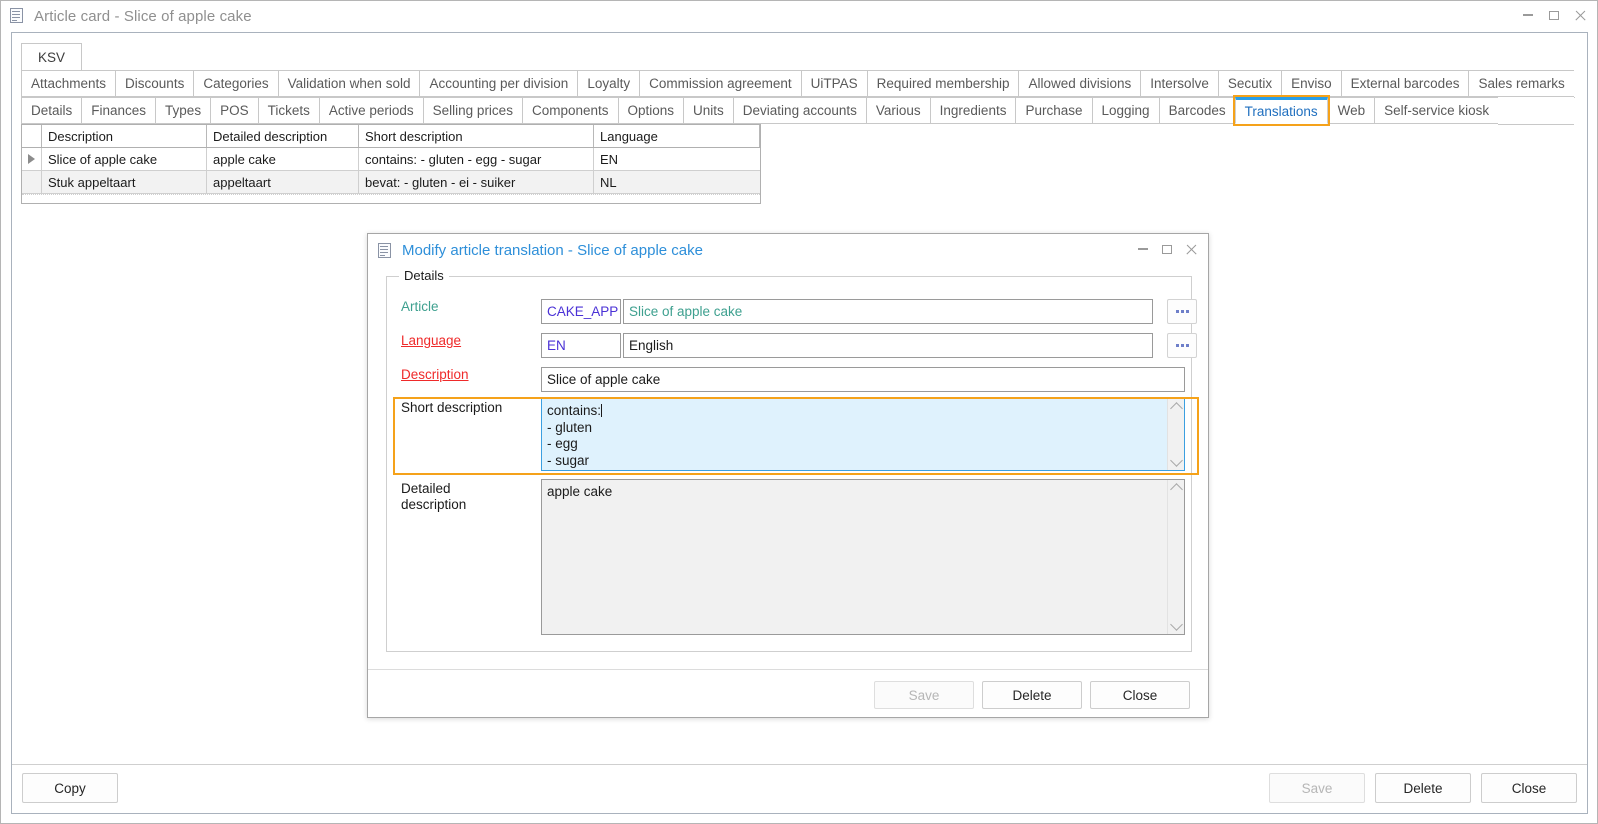  Describe the element at coordinates (1143, 249) in the screenshot. I see `dialog-minimize-button` at that location.